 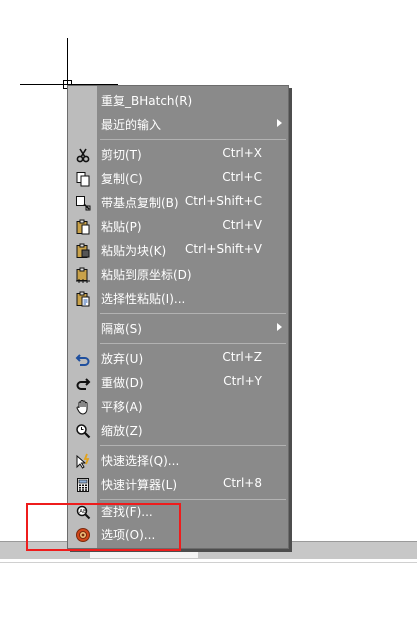 What do you see at coordinates (178, 250) in the screenshot?
I see `menu-item-paste-as-block: 粘贴为块(K) Ctrl+Shift+V` at bounding box center [178, 250].